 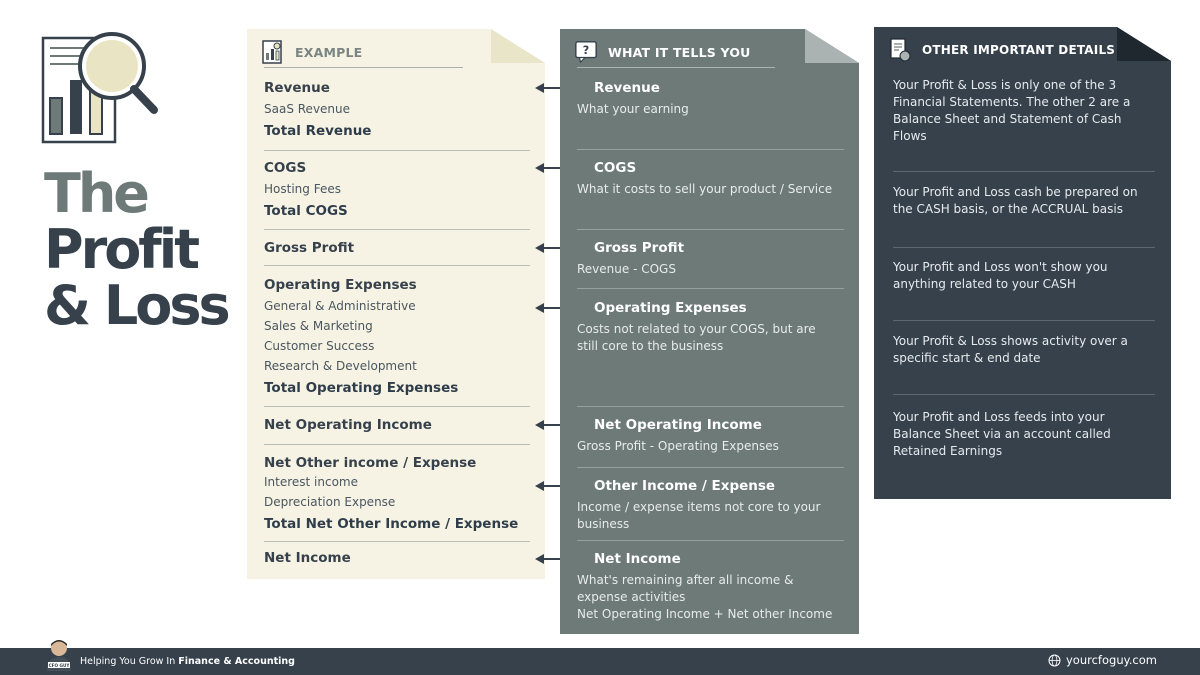 I want to click on tells-net-income-heading: Net Income, so click(x=637, y=559).